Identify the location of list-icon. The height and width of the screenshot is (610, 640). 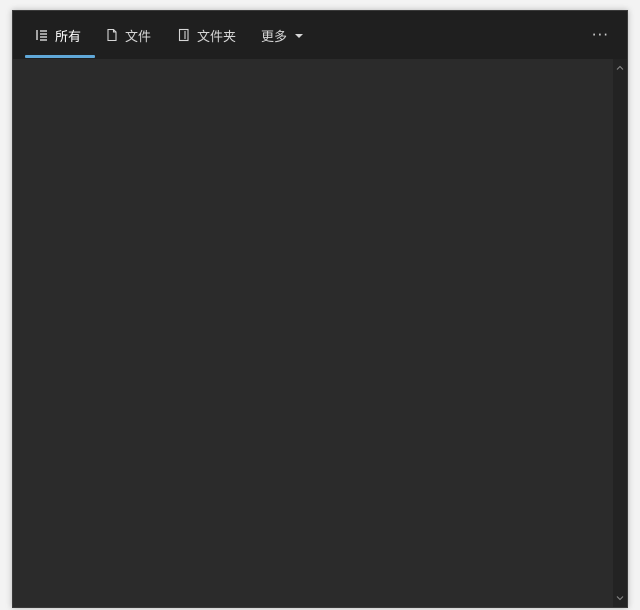
(42, 35).